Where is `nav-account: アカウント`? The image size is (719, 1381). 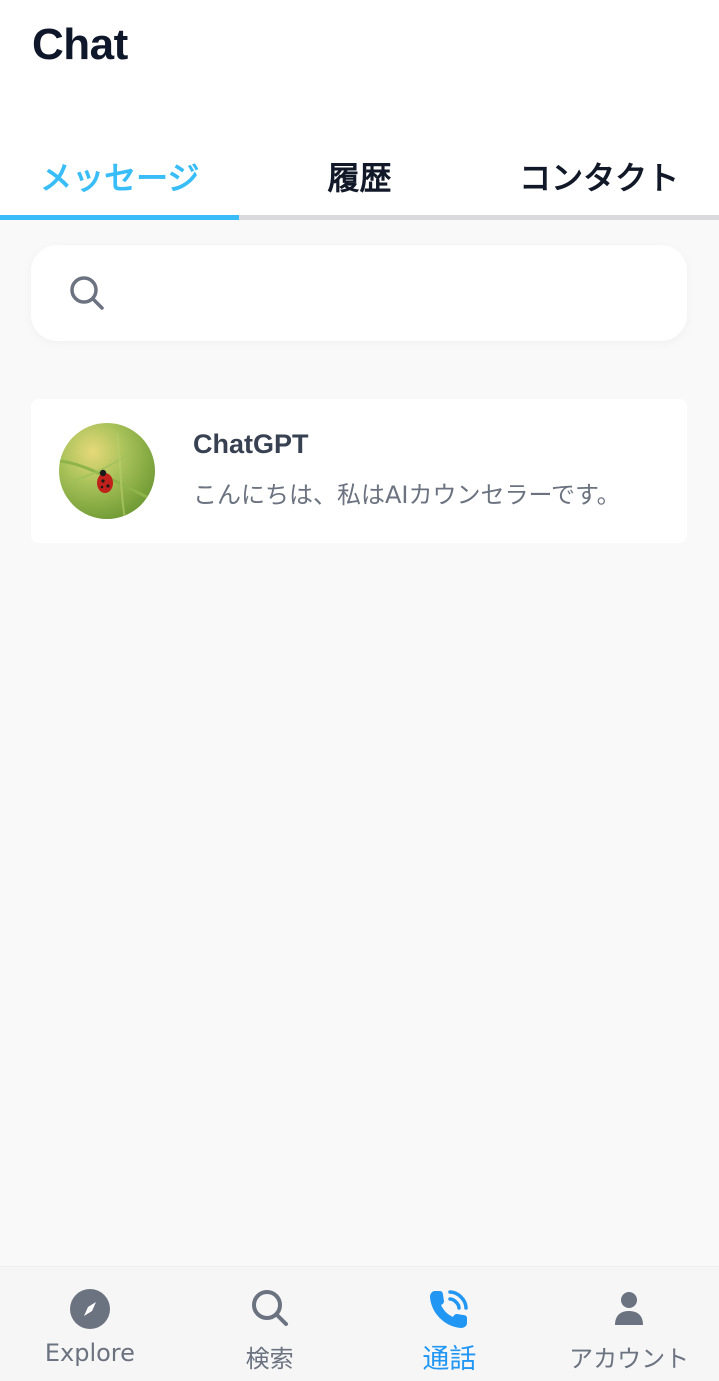 nav-account: アカウント is located at coordinates (629, 1324).